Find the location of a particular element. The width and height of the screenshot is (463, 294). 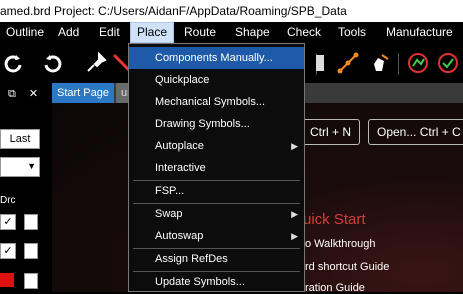

drc-icon is located at coordinates (418, 63).